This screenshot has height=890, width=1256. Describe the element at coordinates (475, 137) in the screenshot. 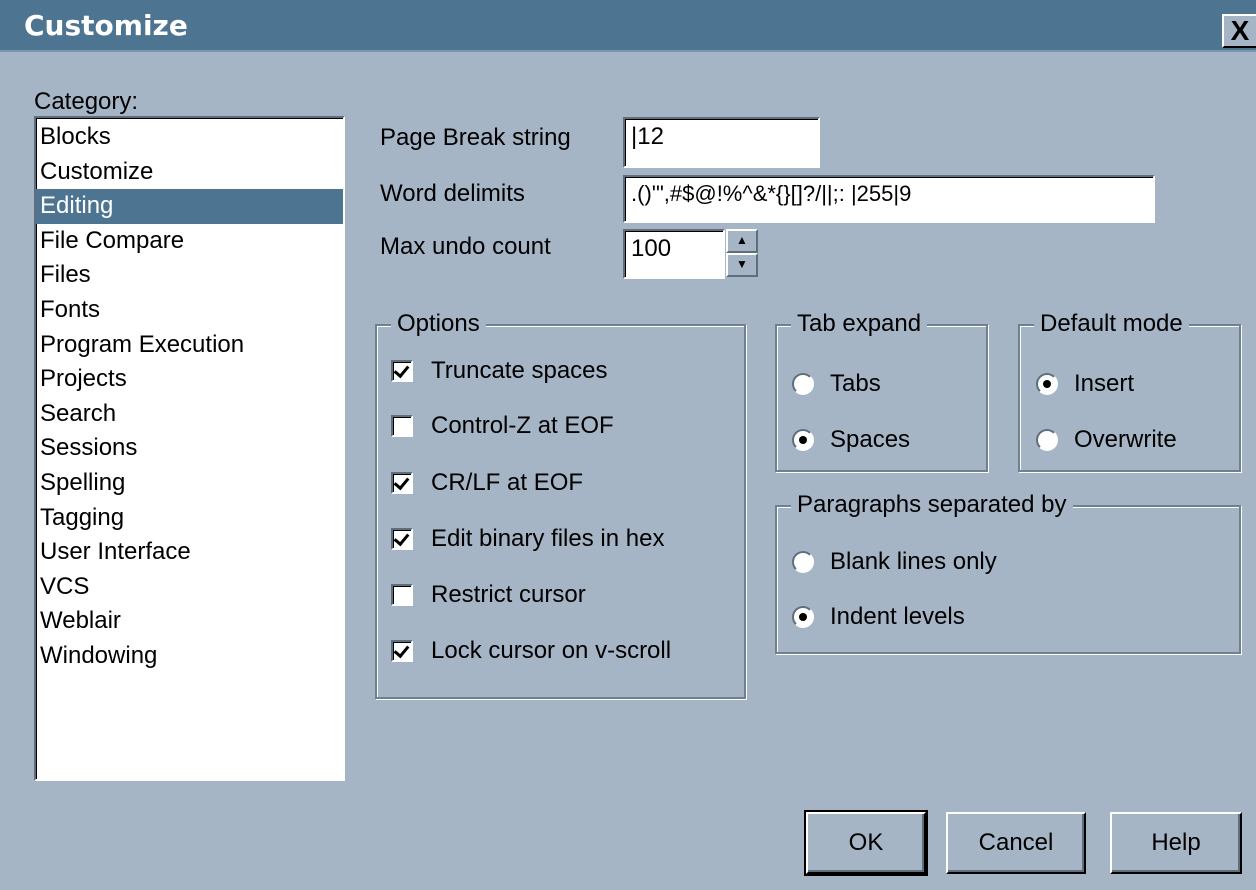

I see `page-break-label: Page Break string` at that location.